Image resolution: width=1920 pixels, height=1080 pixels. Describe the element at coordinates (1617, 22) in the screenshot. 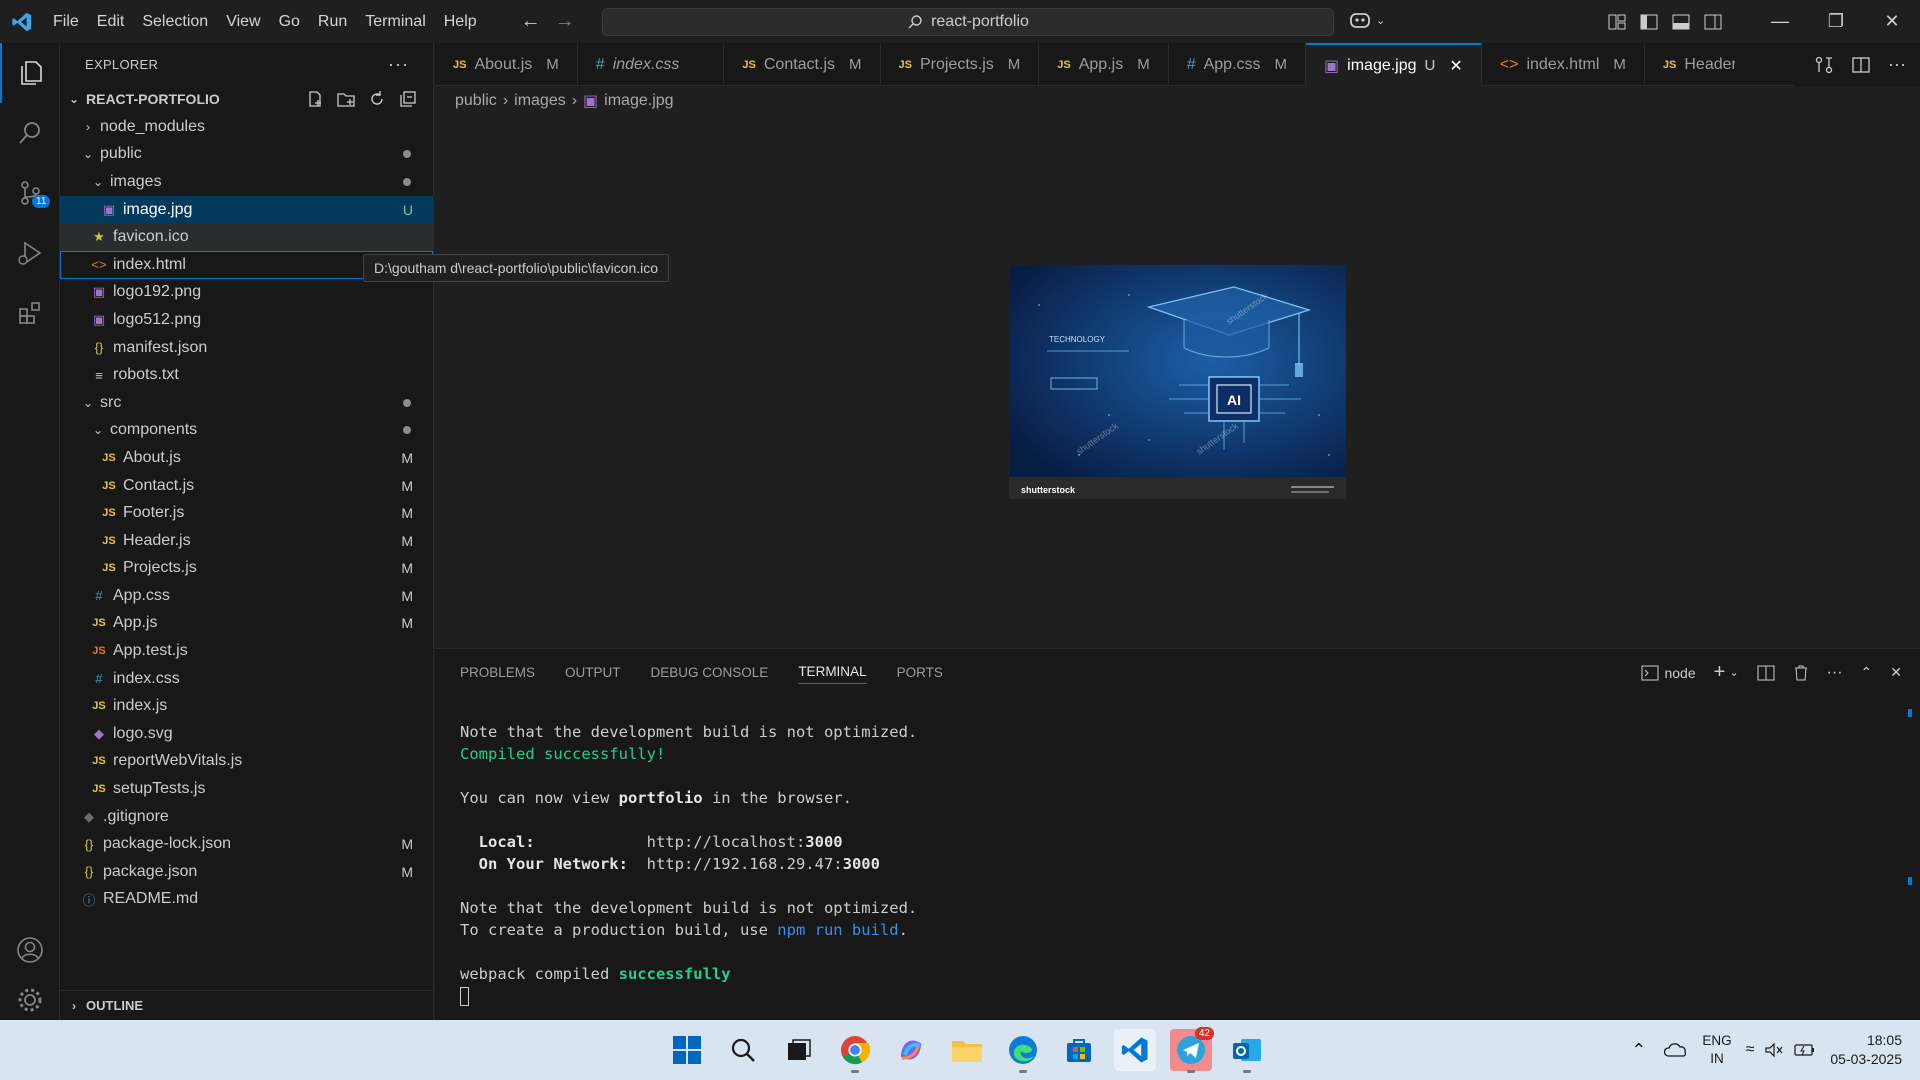

I see `customize-layout-icon` at that location.